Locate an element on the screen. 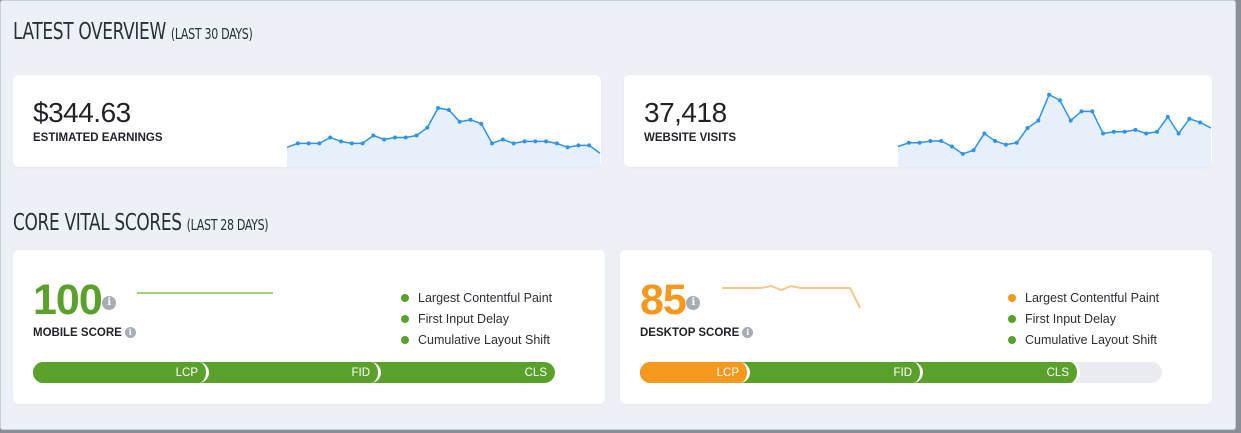 The image size is (1241, 433). desktop-score-number: 85 is located at coordinates (663, 300).